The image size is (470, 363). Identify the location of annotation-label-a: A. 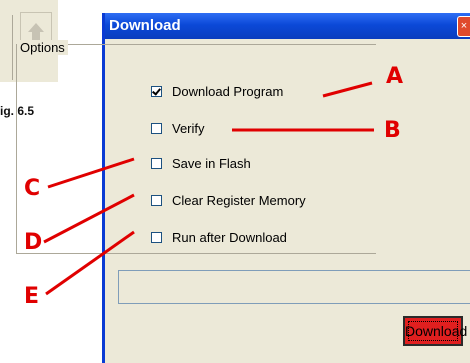
(395, 76).